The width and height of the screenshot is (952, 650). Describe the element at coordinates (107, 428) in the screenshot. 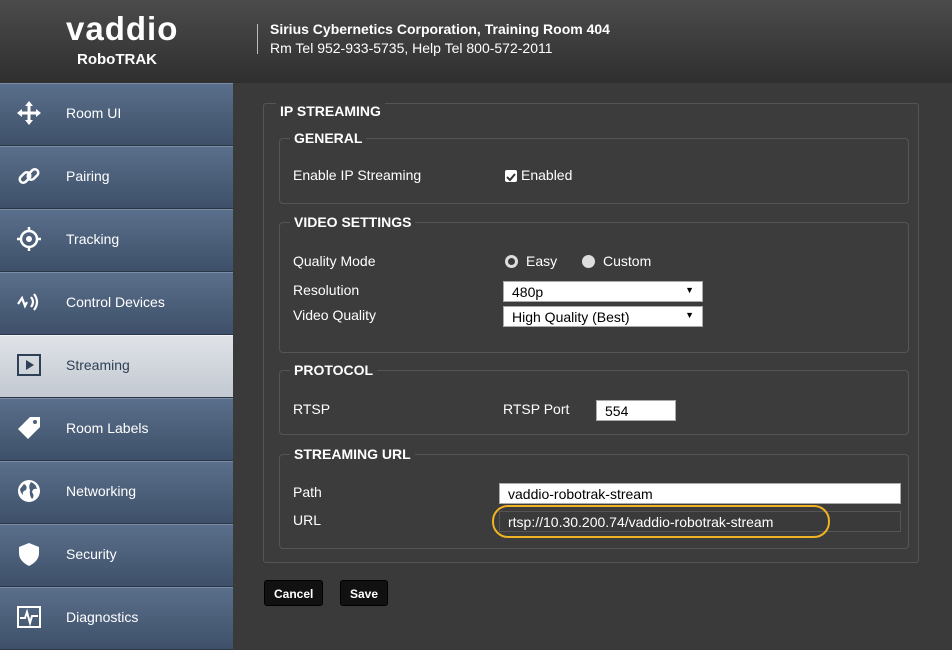

I see `sidebar-item-label: Room Labels` at that location.